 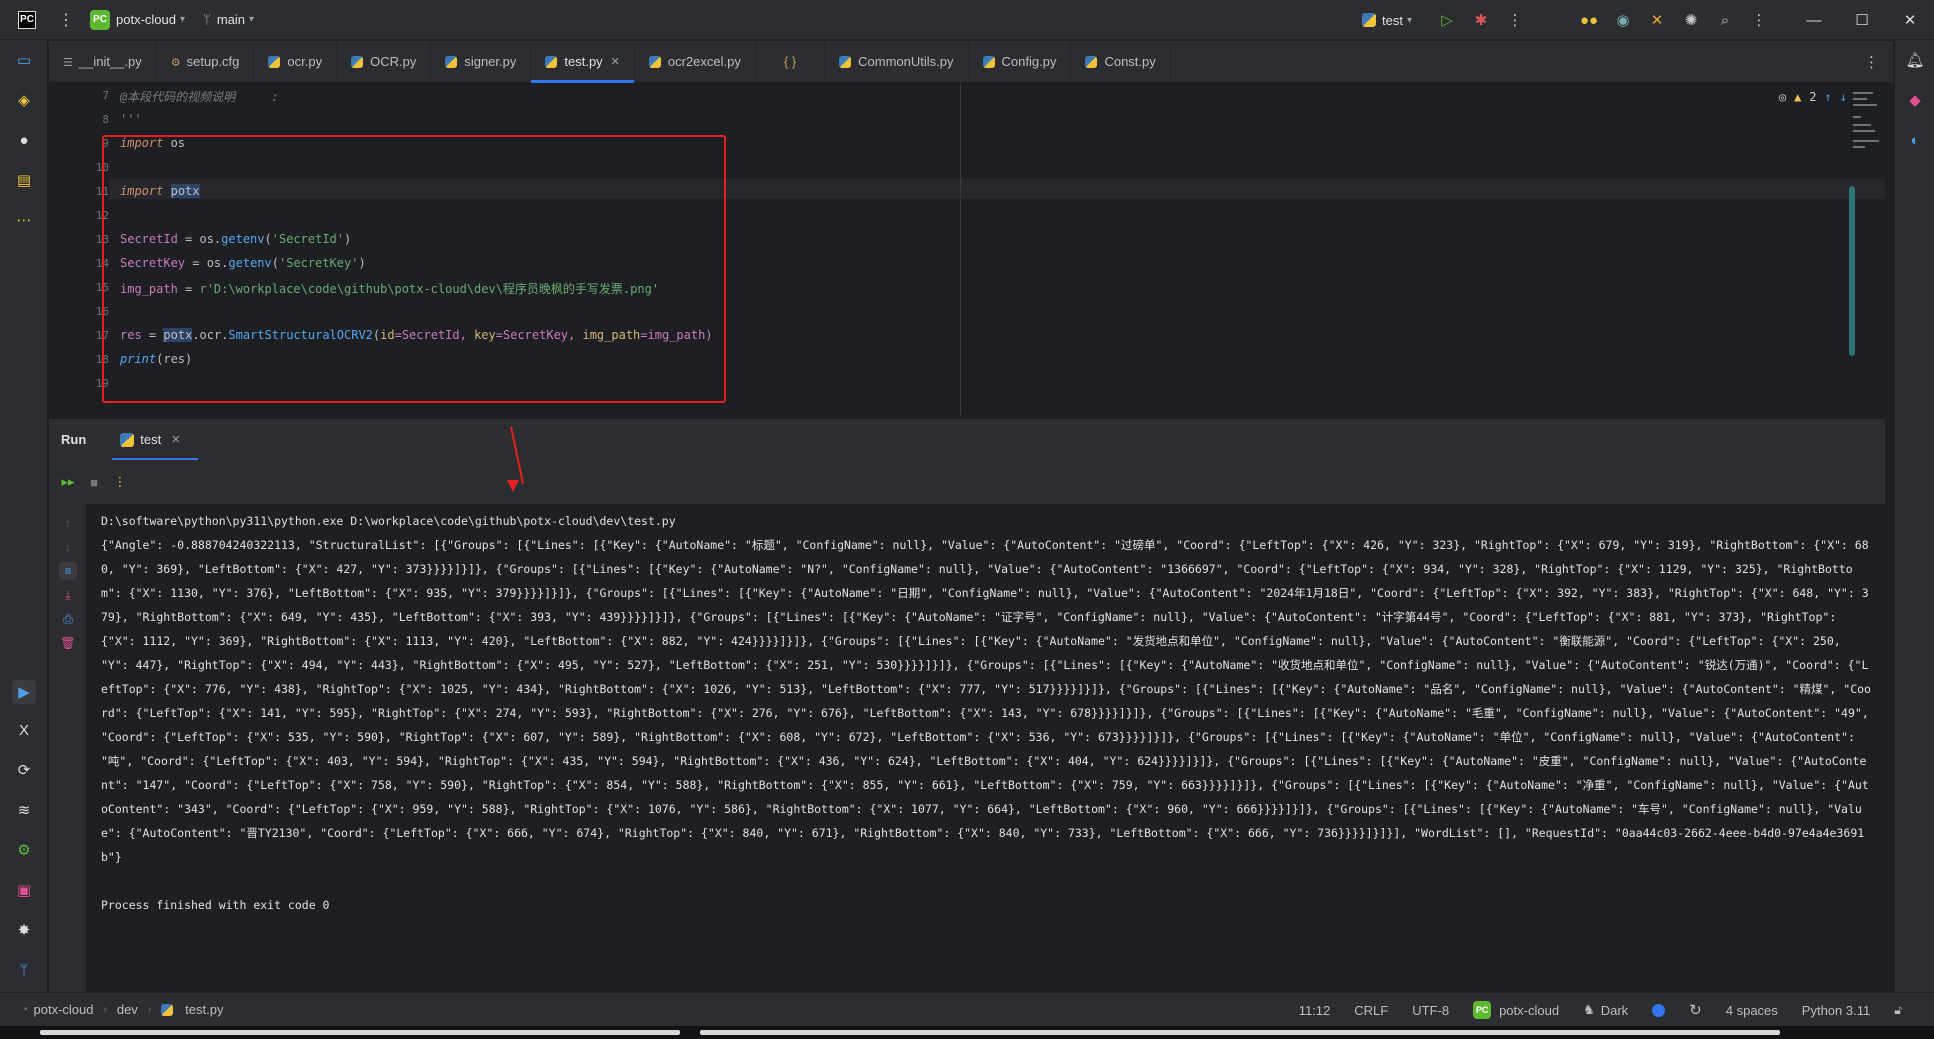 What do you see at coordinates (24, 180) in the screenshot?
I see `structure-icon: ▤` at bounding box center [24, 180].